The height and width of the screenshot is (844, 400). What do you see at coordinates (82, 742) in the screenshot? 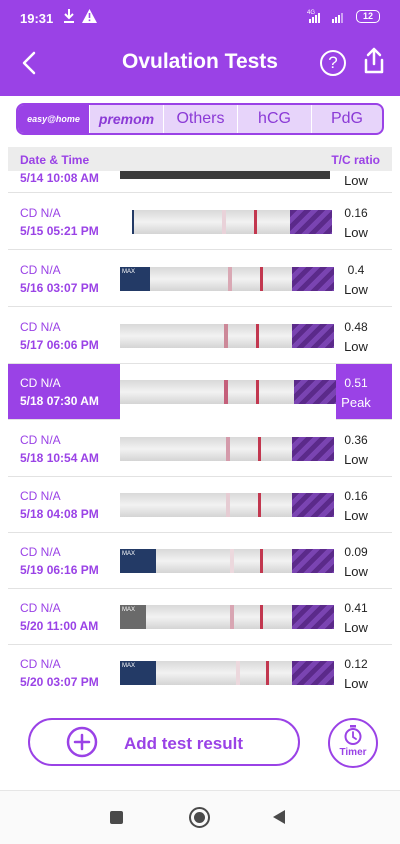
I see `add-circle-icon` at bounding box center [82, 742].